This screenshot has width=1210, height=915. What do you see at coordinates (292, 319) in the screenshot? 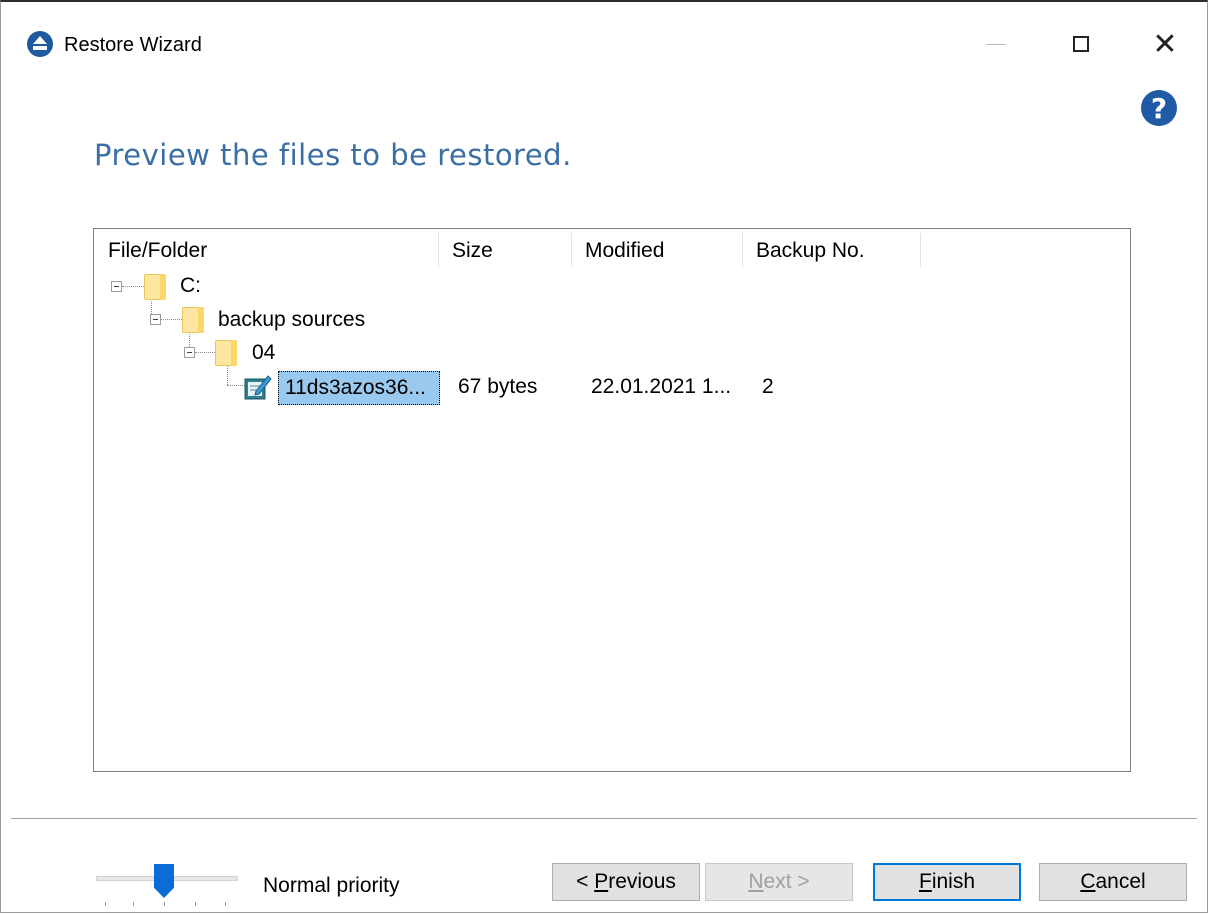
I see `tree-item-label: backup sources` at bounding box center [292, 319].